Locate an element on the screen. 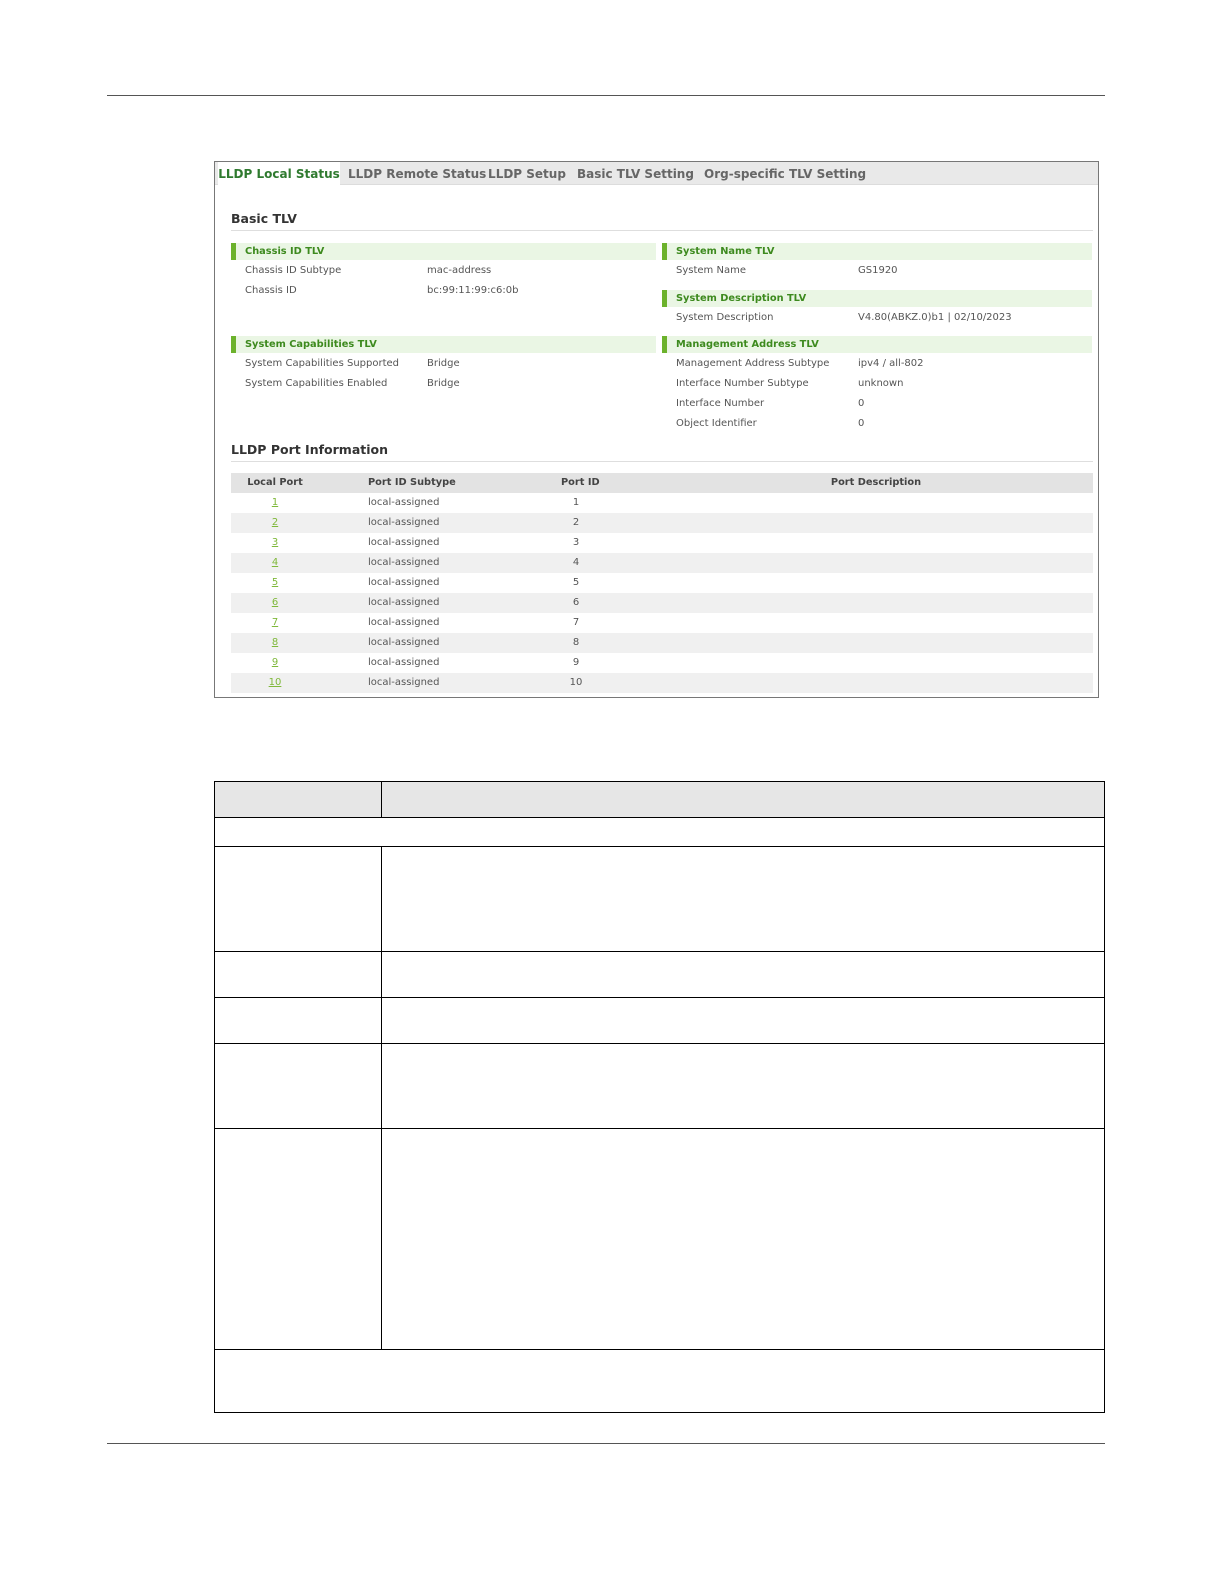 The height and width of the screenshot is (1584, 1224). system-name-value: GS1920 is located at coordinates (878, 270).